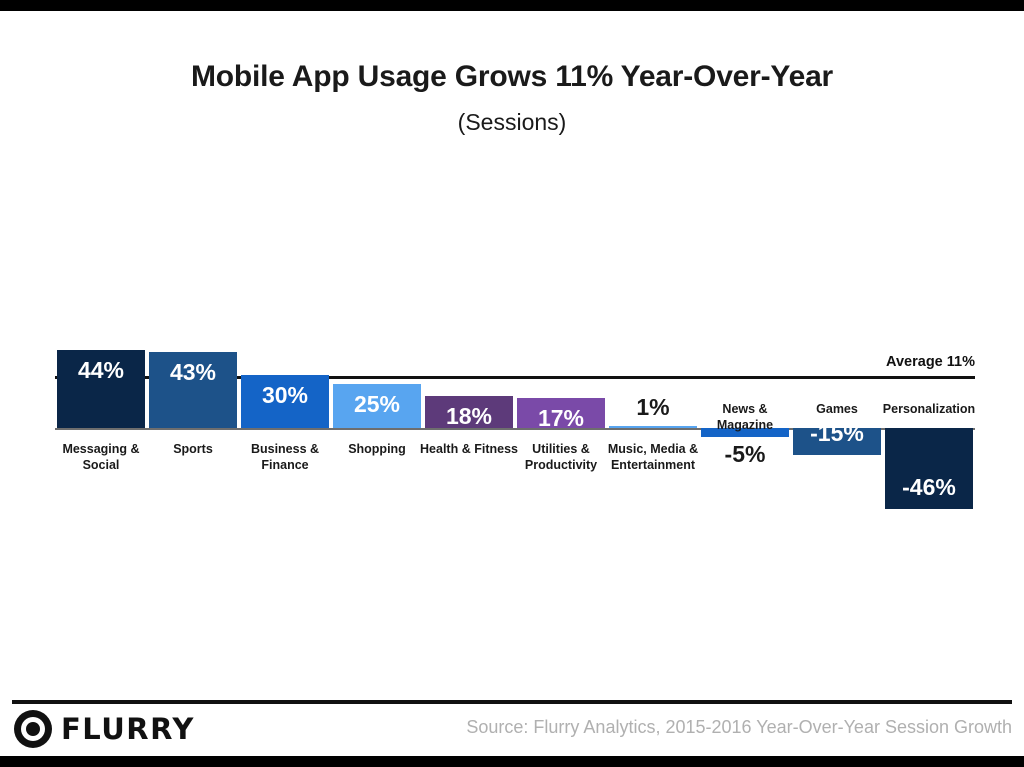 Image resolution: width=1024 pixels, height=767 pixels. Describe the element at coordinates (837, 409) in the screenshot. I see `category-label-9: Games` at that location.